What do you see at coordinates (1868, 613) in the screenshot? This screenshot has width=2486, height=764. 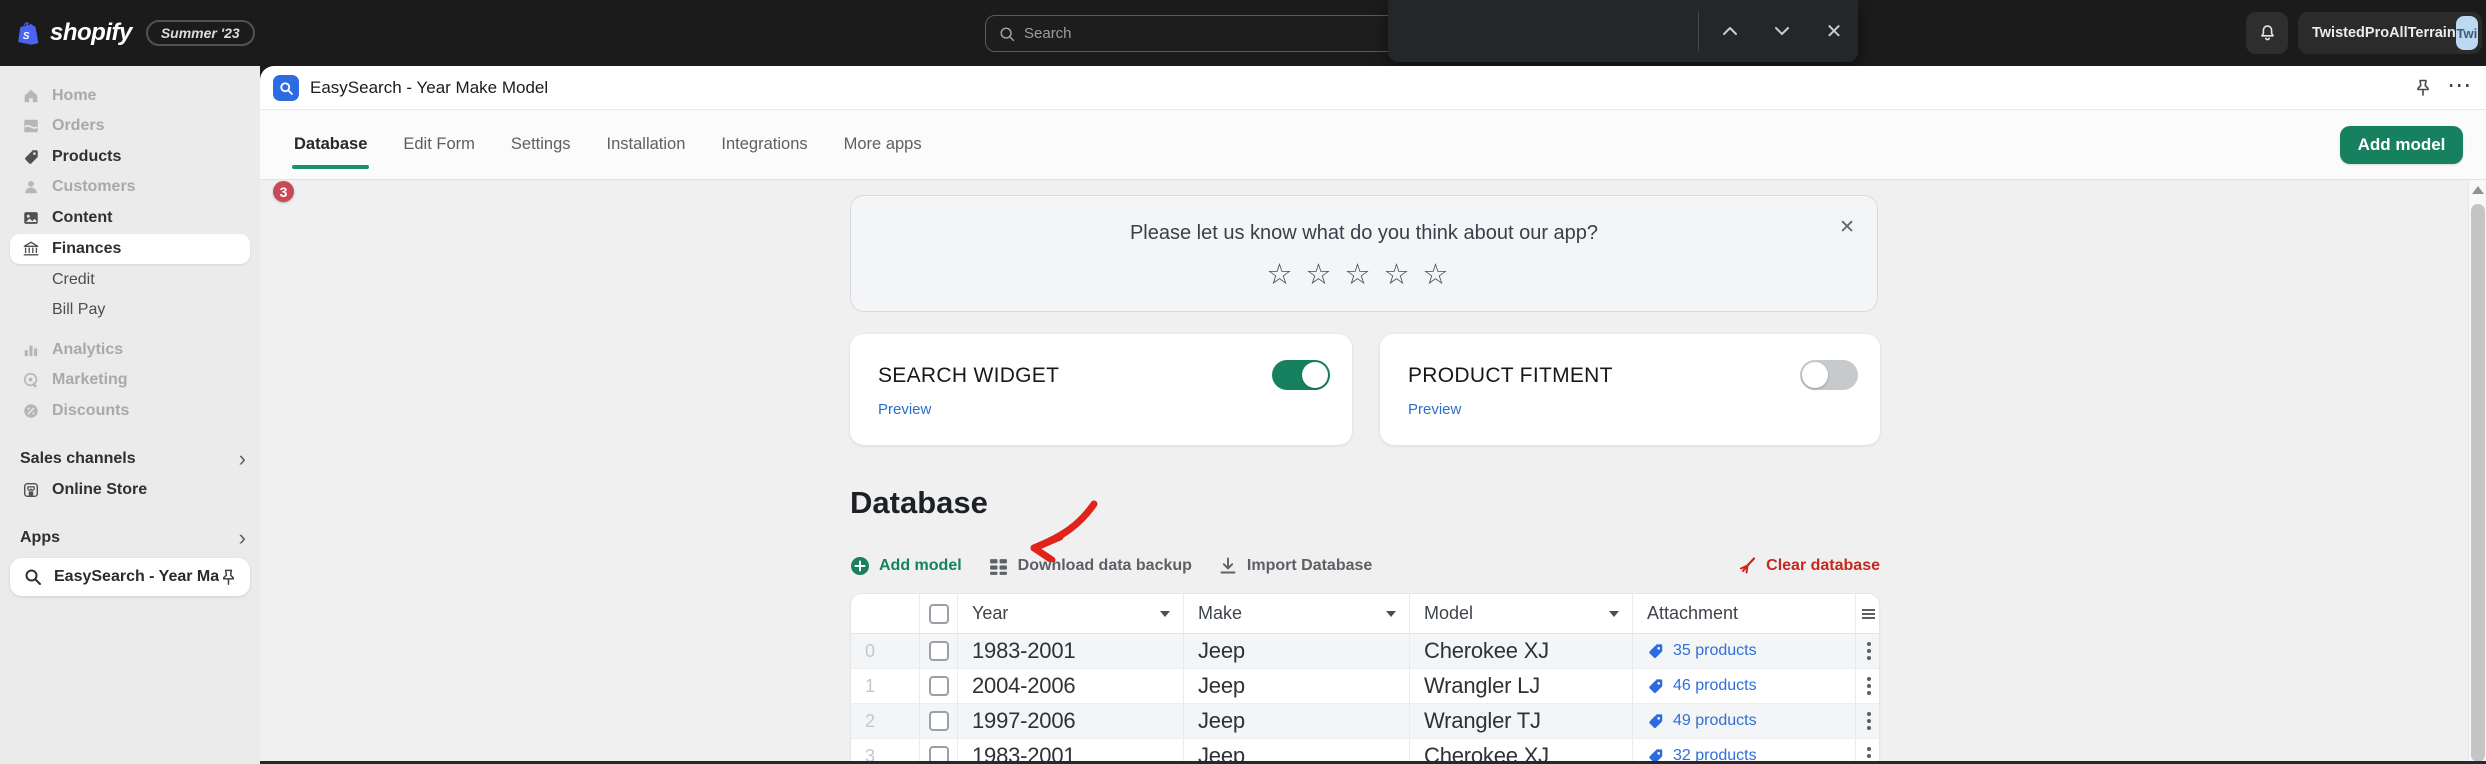 I see `columns-icon` at bounding box center [1868, 613].